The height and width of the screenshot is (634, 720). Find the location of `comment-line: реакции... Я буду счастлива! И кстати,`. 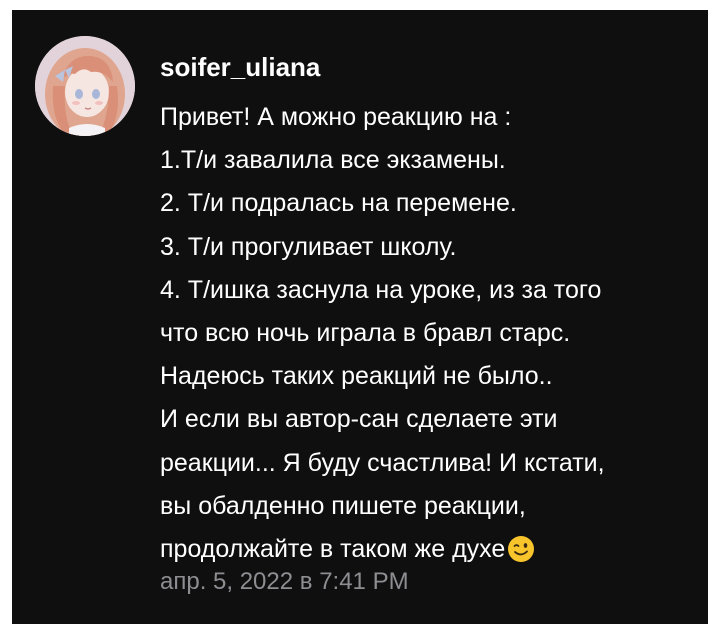

comment-line: реакции... Я буду счастлива! И кстати, is located at coordinates (382, 462).